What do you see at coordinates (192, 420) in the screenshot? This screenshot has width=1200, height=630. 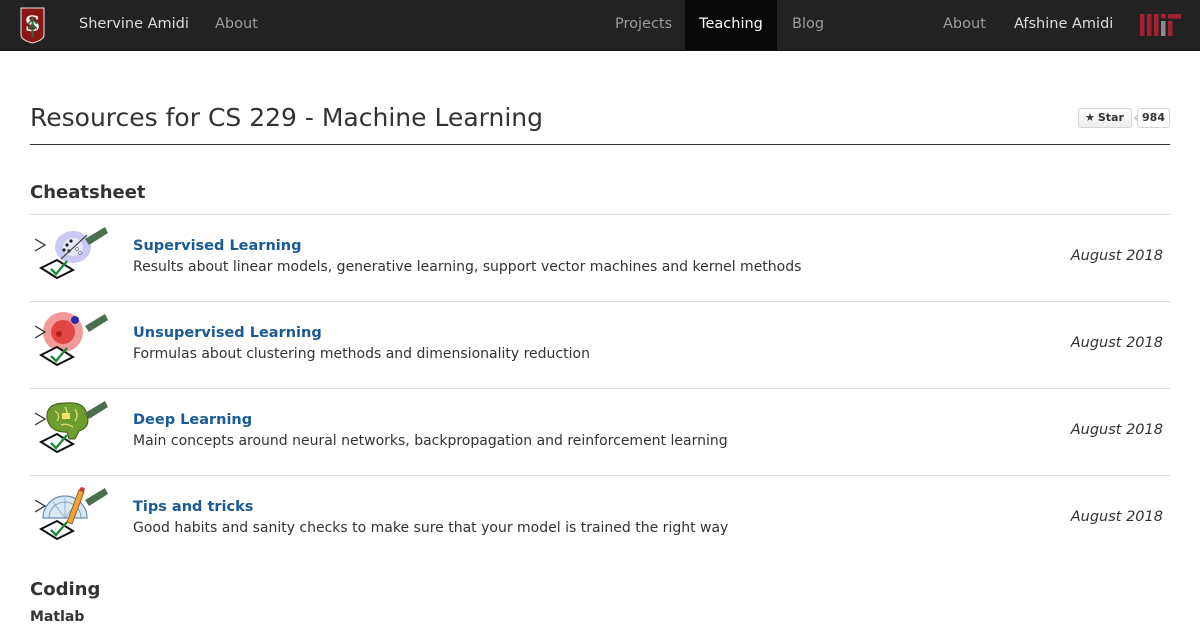 I see `cheatsheet-title-link: Deep Learning` at bounding box center [192, 420].